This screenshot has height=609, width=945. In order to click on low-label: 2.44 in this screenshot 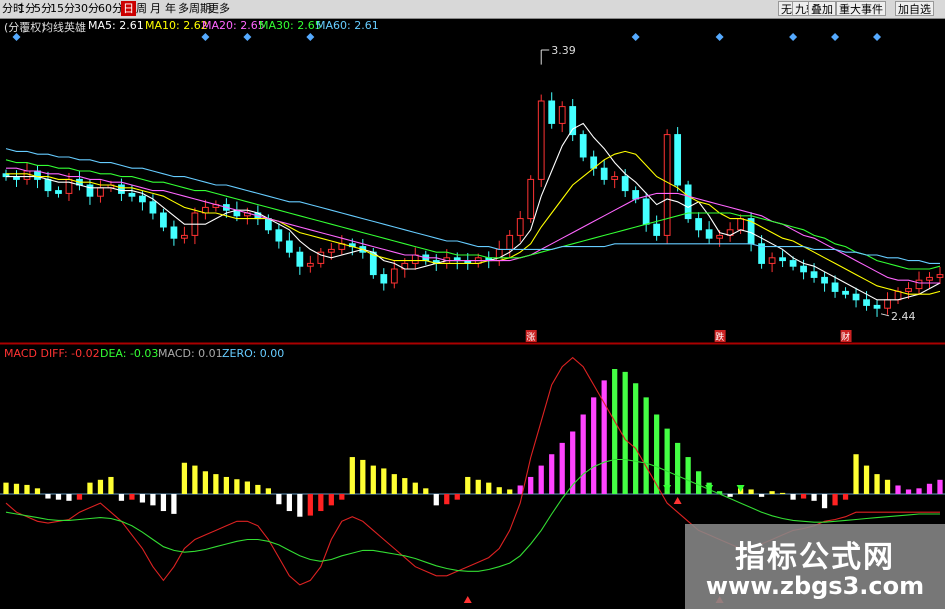, I will do `click(903, 316)`.